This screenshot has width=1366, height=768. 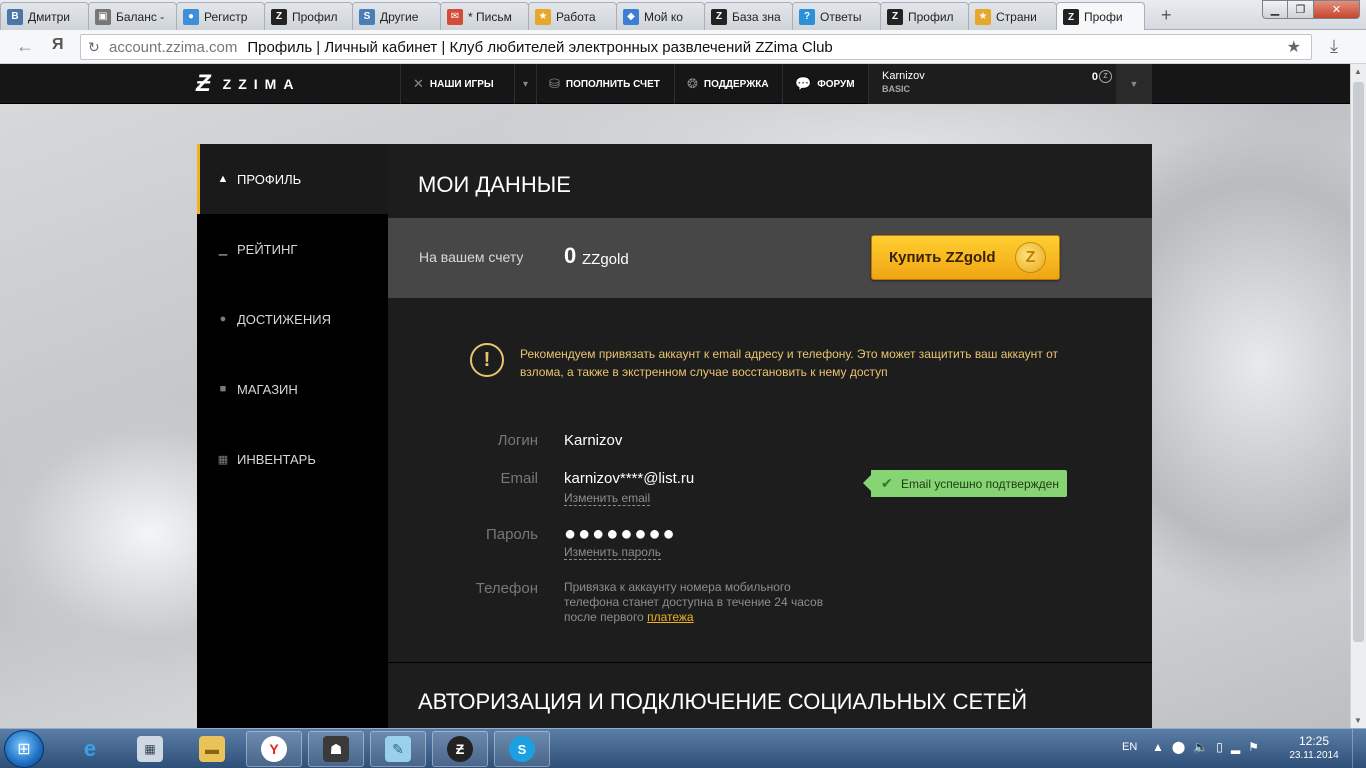 I want to click on nav-forum: 💬 ФОРУМ, so click(x=825, y=84).